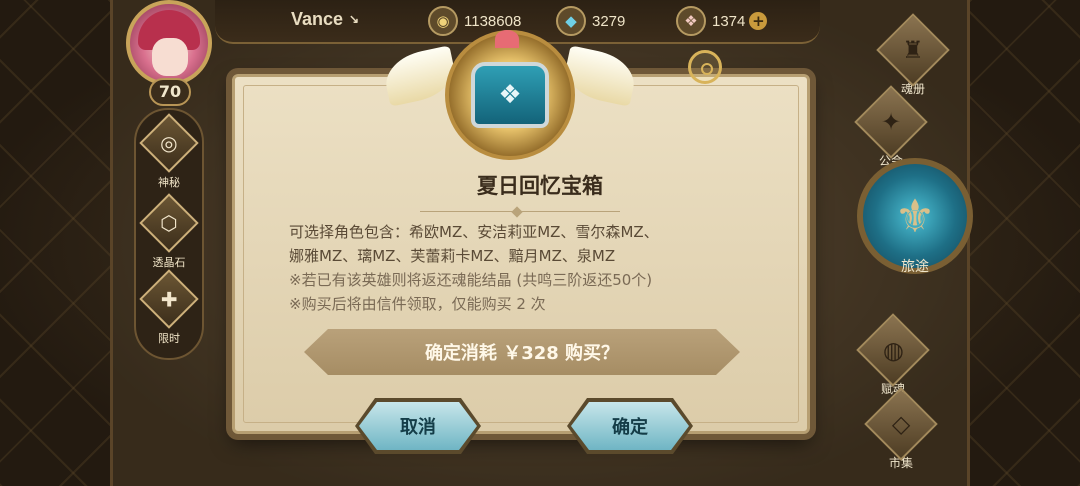 This screenshot has width=1080, height=486. What do you see at coordinates (522, 352) in the screenshot?
I see `confirm-cost-banner: 确定消耗 ￥328 购买？` at bounding box center [522, 352].